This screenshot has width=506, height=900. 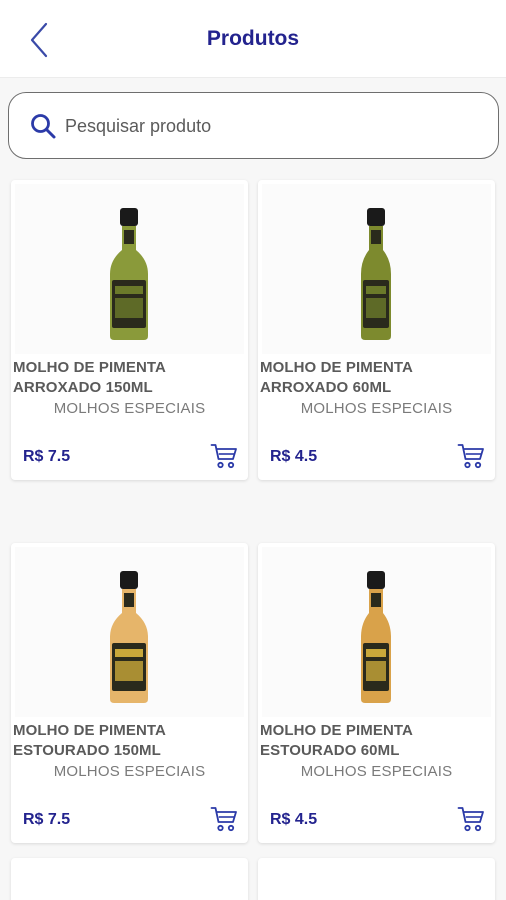 I want to click on search-bar, so click(x=253, y=125).